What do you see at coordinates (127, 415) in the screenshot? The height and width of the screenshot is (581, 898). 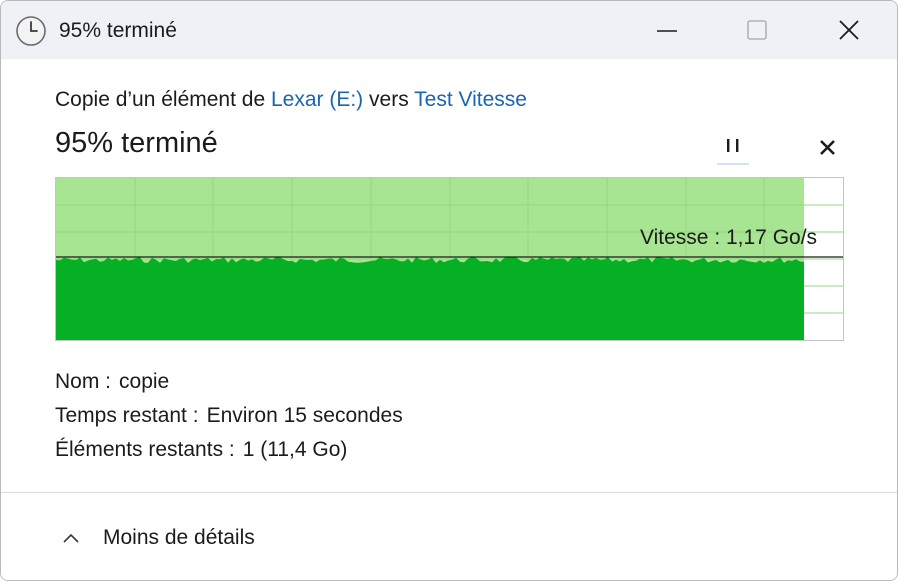 I see `detail-time-label: Temps restant :` at bounding box center [127, 415].